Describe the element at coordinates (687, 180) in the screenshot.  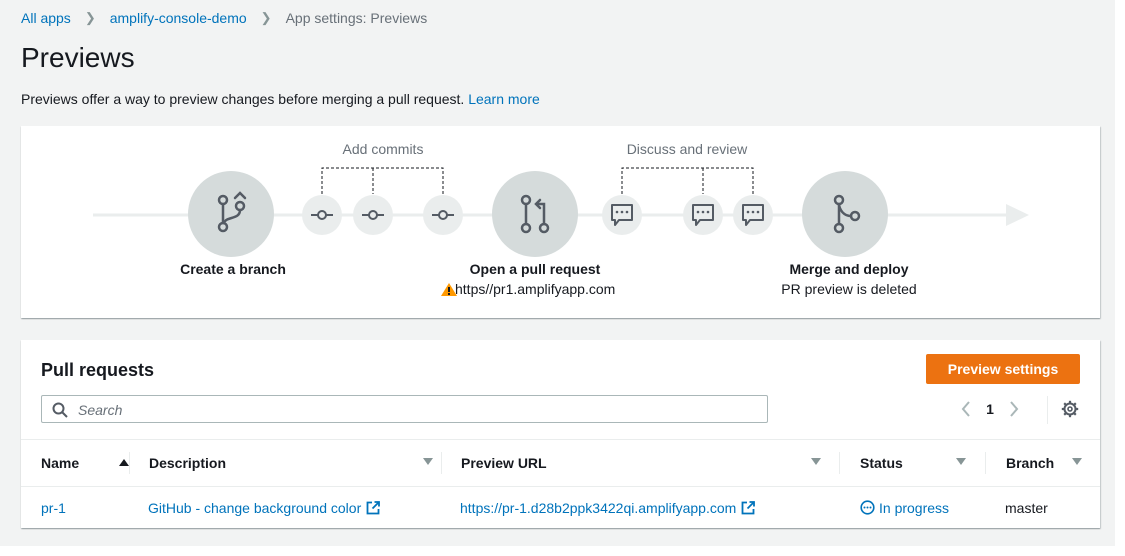
I see `discuss-bracket` at that location.